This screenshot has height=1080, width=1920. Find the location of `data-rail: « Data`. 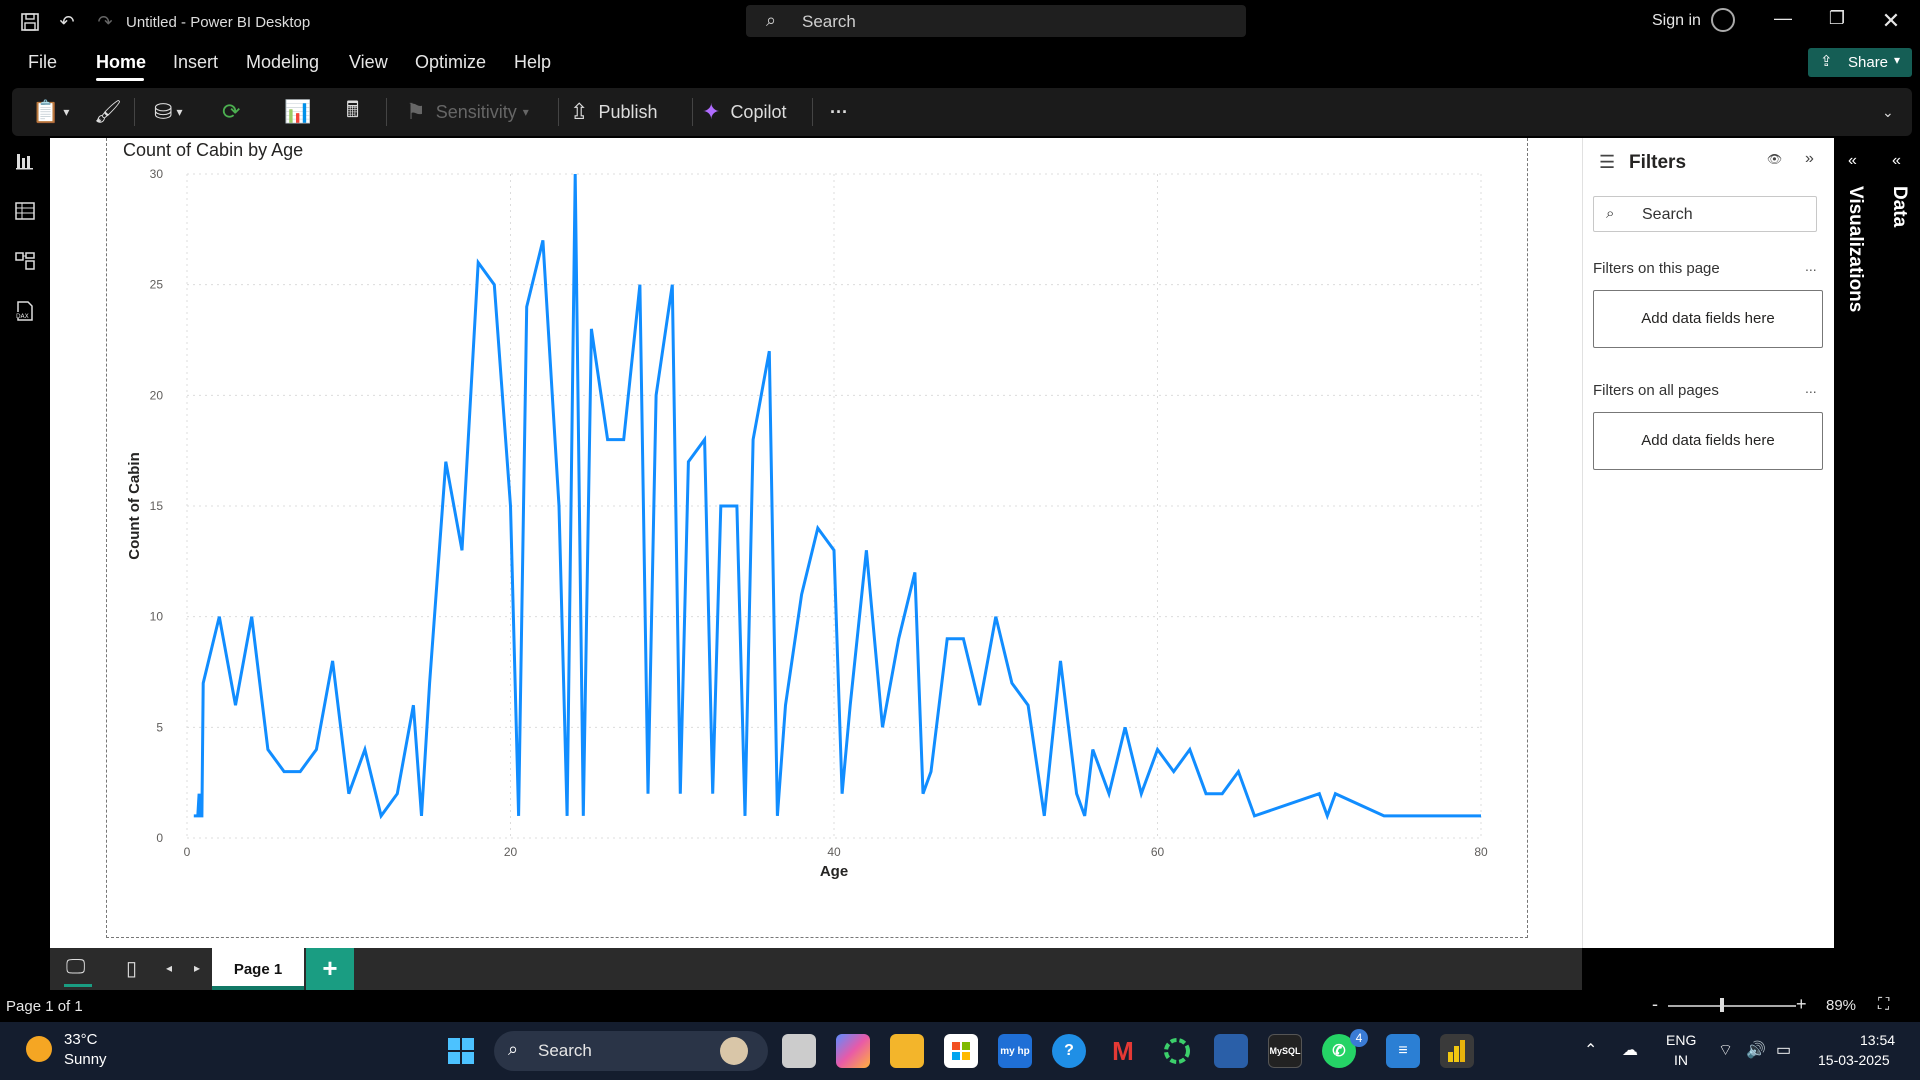

data-rail: « Data is located at coordinates (1899, 543).